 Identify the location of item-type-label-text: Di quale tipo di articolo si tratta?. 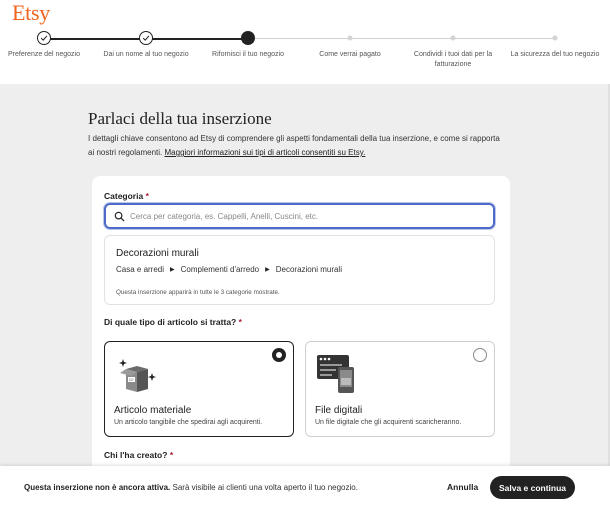
(170, 322).